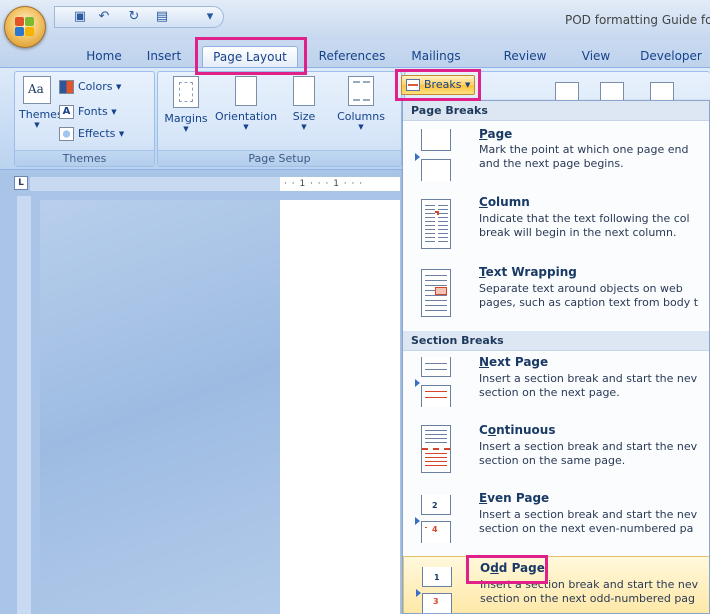 This screenshot has height=614, width=710. What do you see at coordinates (21, 183) in the screenshot?
I see `tab-selector: L` at bounding box center [21, 183].